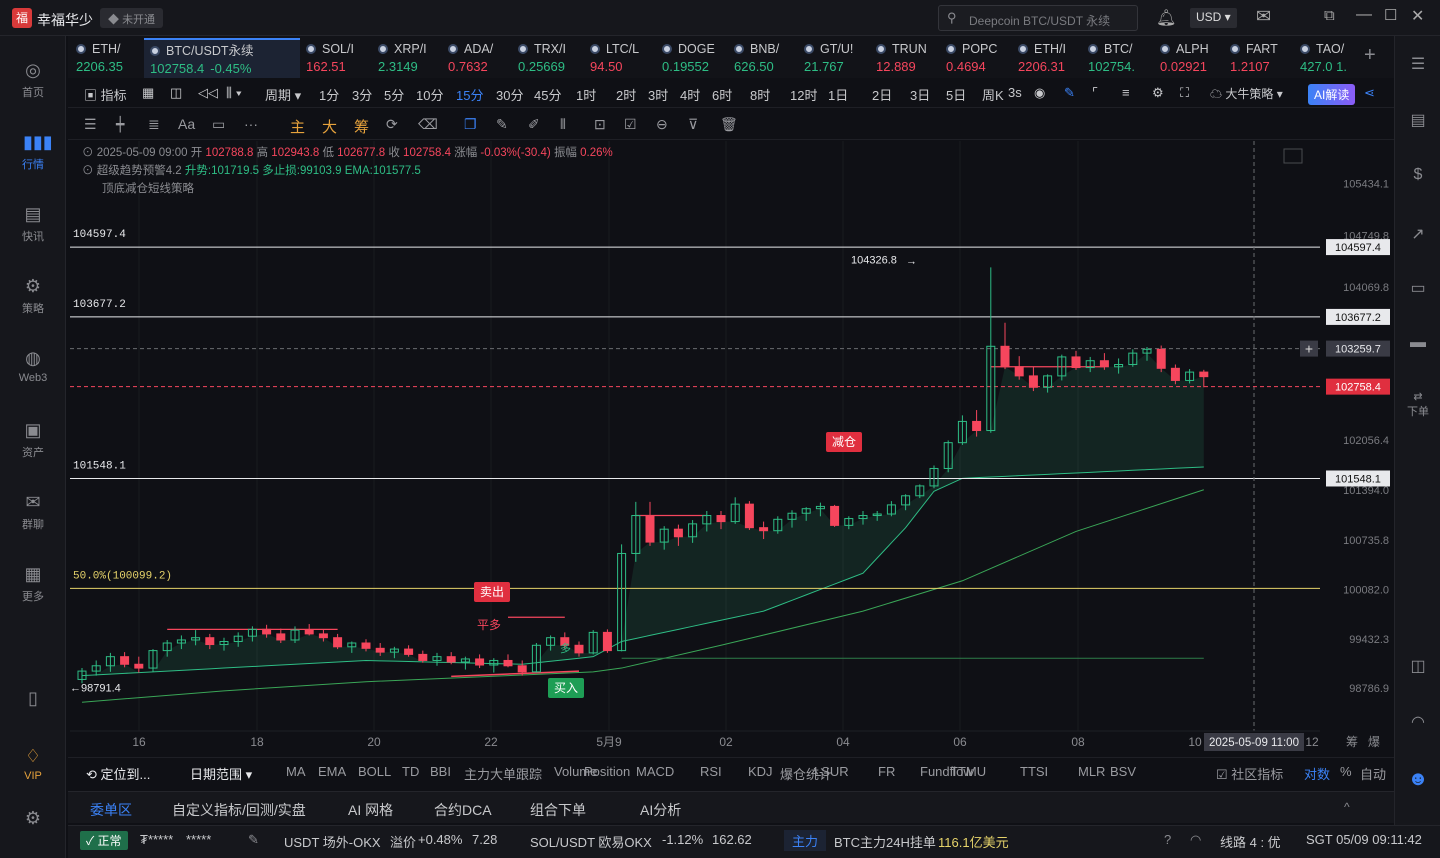  What do you see at coordinates (558, 810) in the screenshot?
I see `panel-tab: 组合下单` at bounding box center [558, 810].